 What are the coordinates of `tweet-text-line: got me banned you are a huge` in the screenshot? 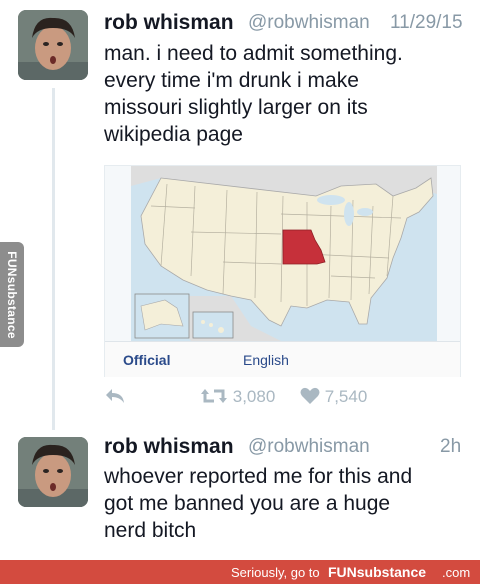 It's located at (247, 503).